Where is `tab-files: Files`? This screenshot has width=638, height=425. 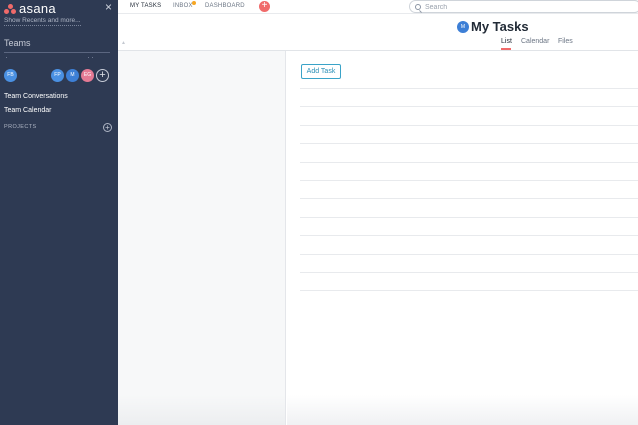 tab-files: Files is located at coordinates (565, 42).